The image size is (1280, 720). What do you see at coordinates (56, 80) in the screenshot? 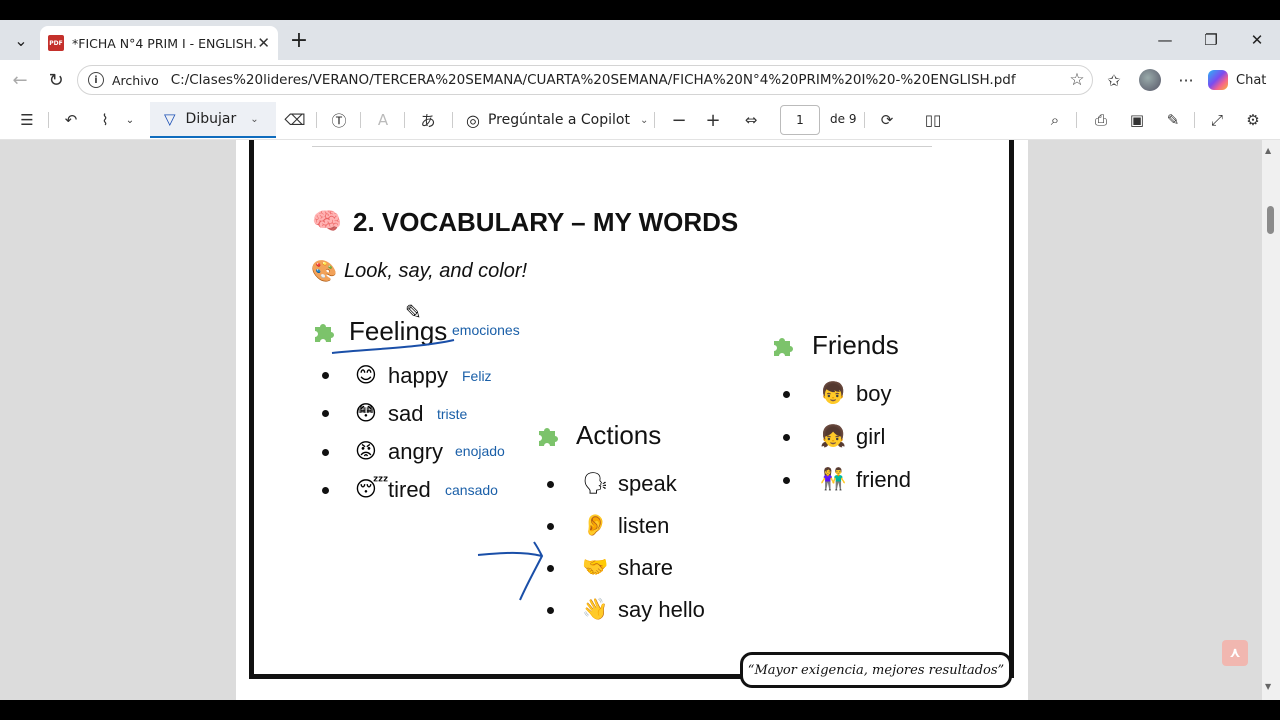
I see `refresh-icon: ↻` at bounding box center [56, 80].